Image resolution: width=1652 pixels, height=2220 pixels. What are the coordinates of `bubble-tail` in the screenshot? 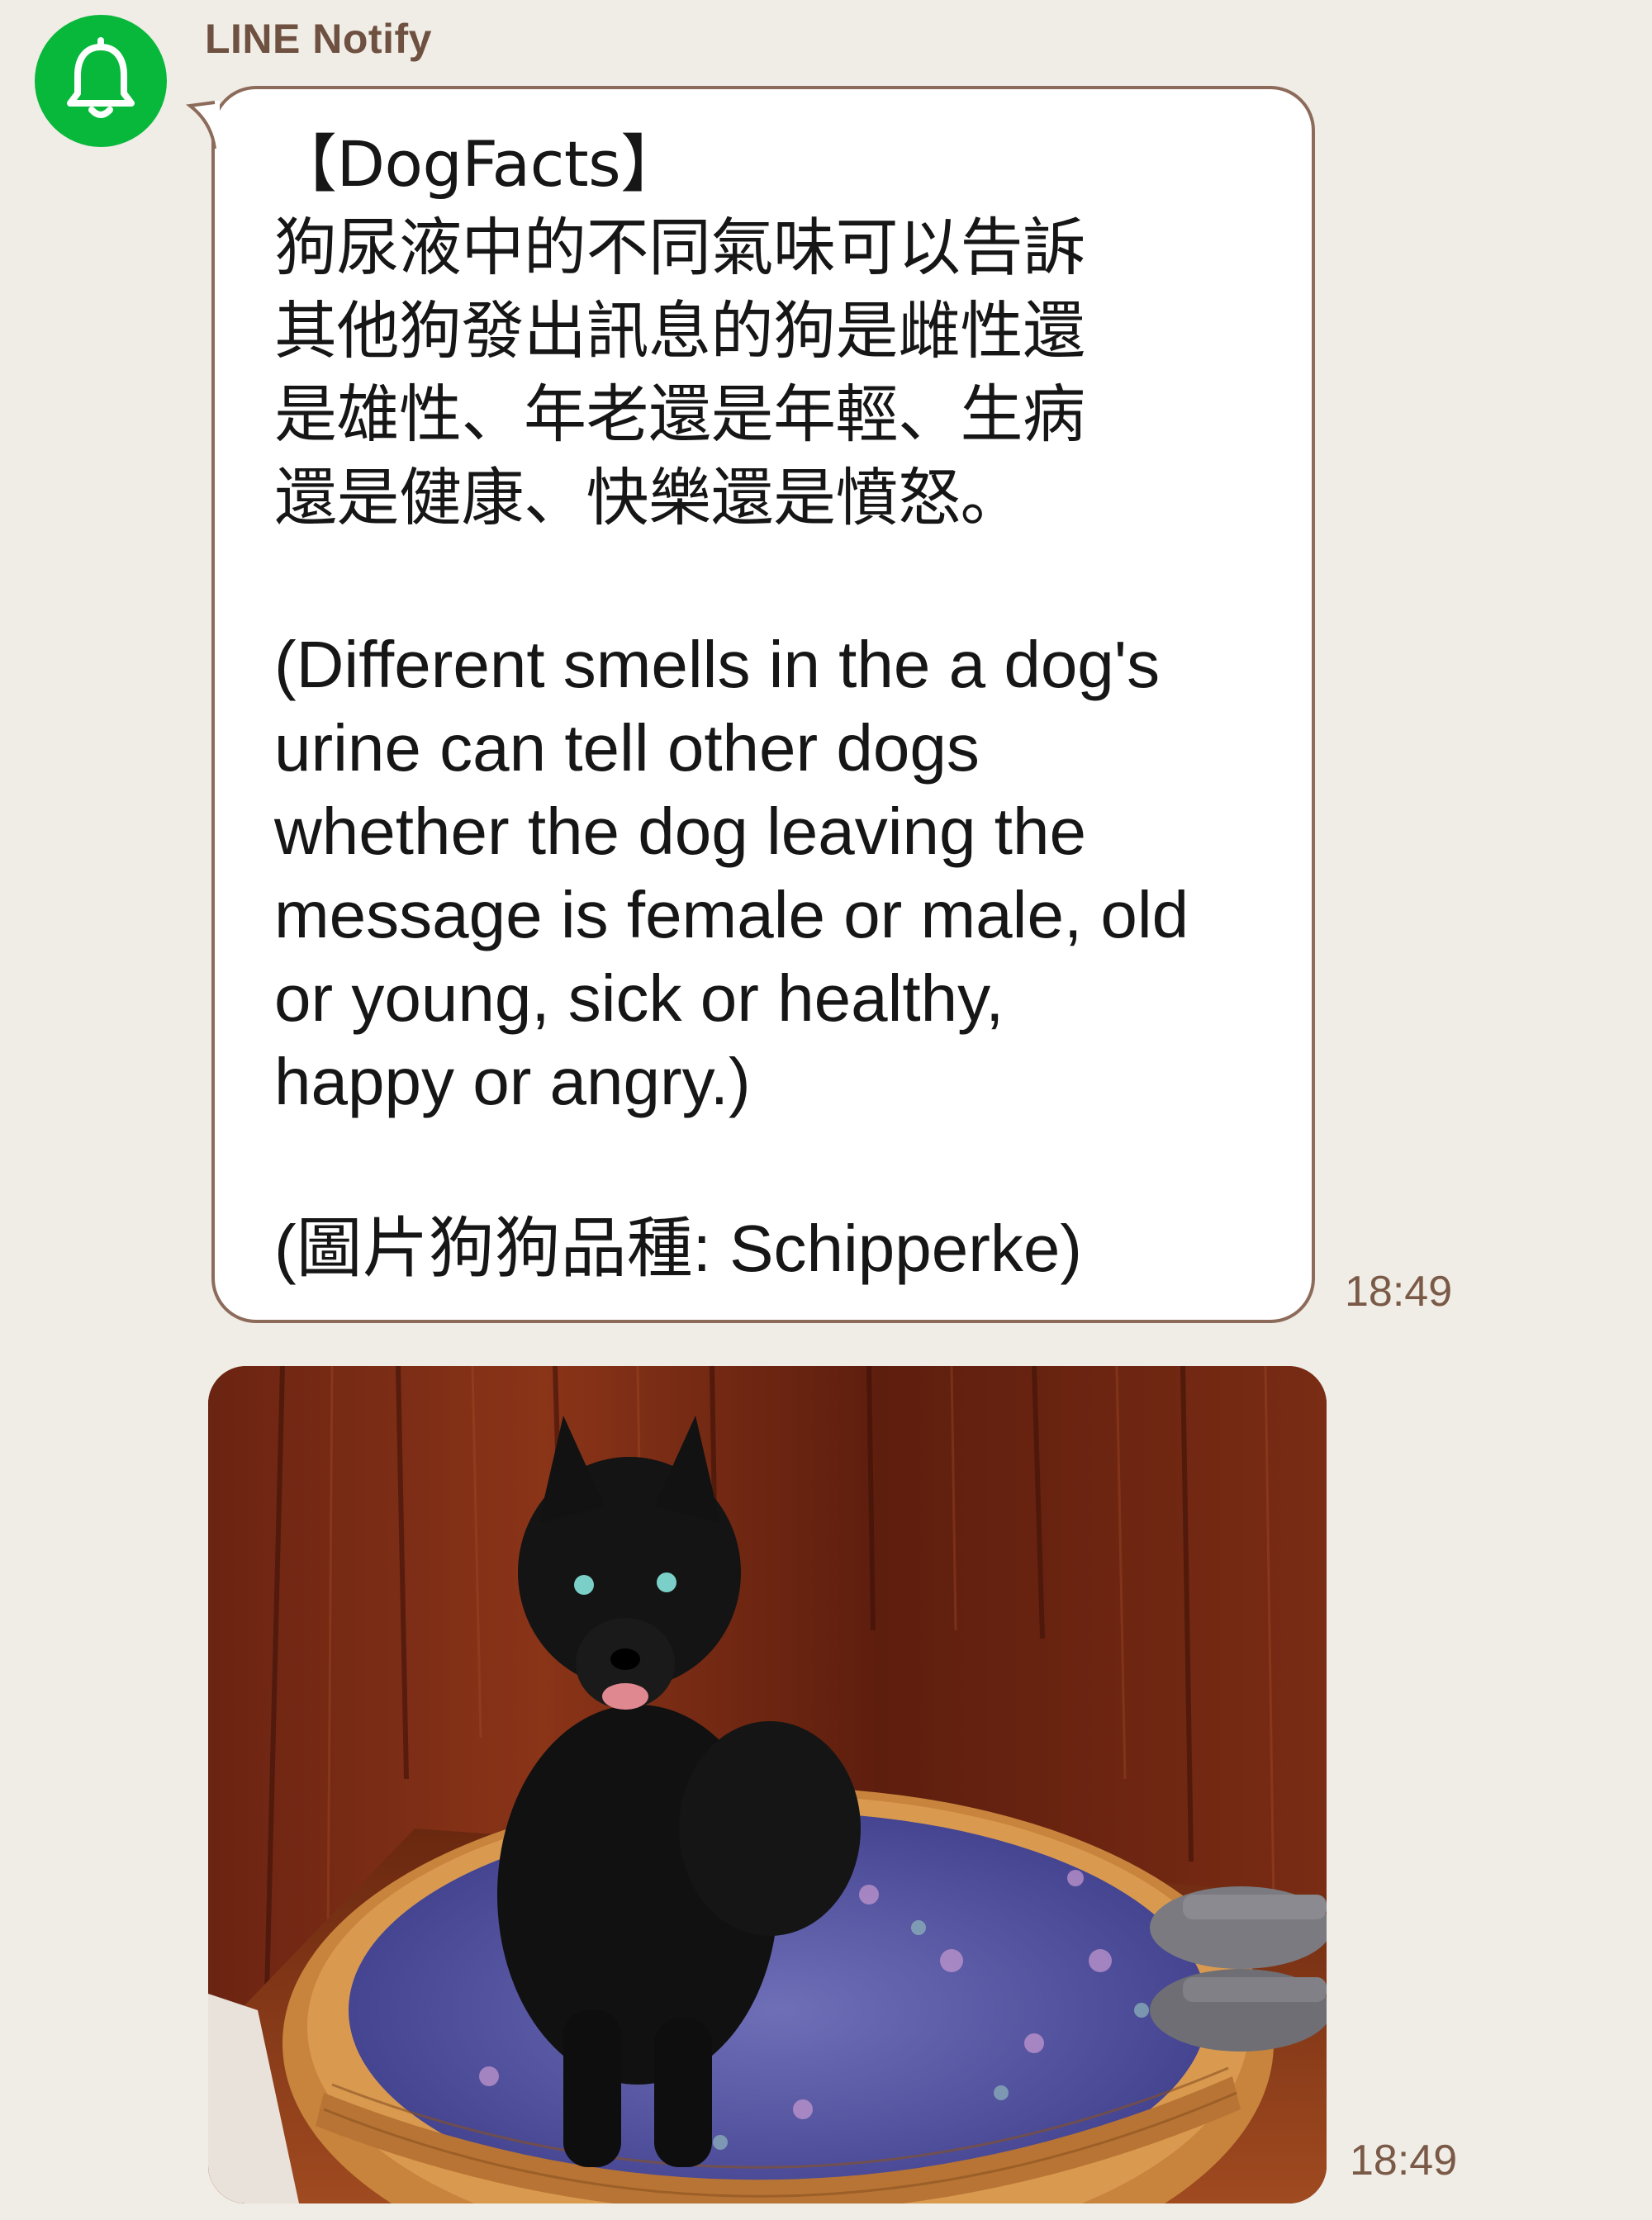 It's located at (202, 125).